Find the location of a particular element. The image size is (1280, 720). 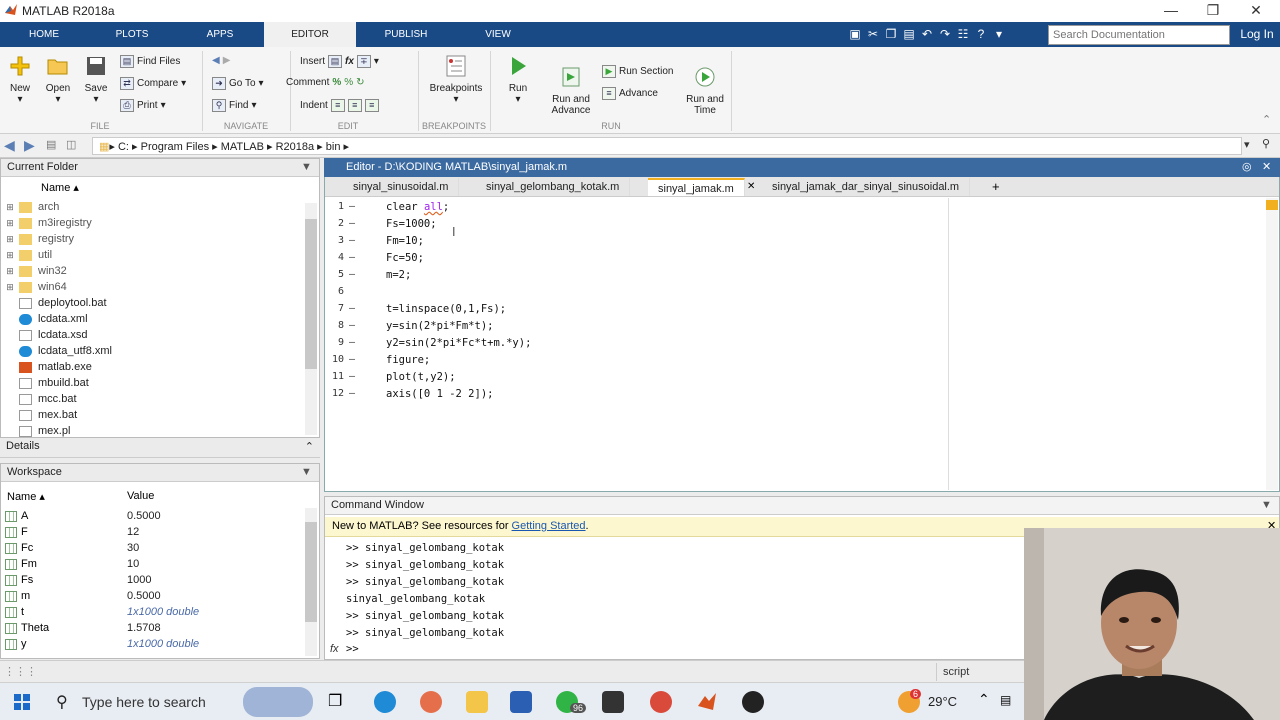

comment-button: Comment % % ↻ is located at coordinates (325, 82).